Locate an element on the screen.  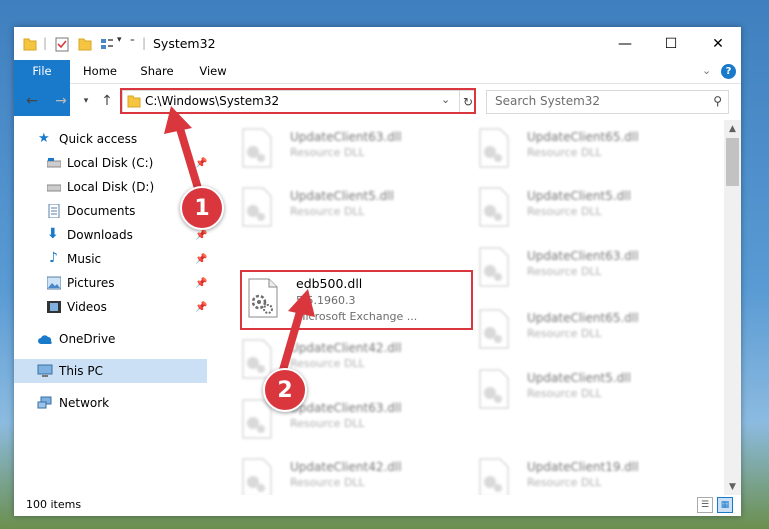
annotation-overlay is located at coordinates (239, 240).